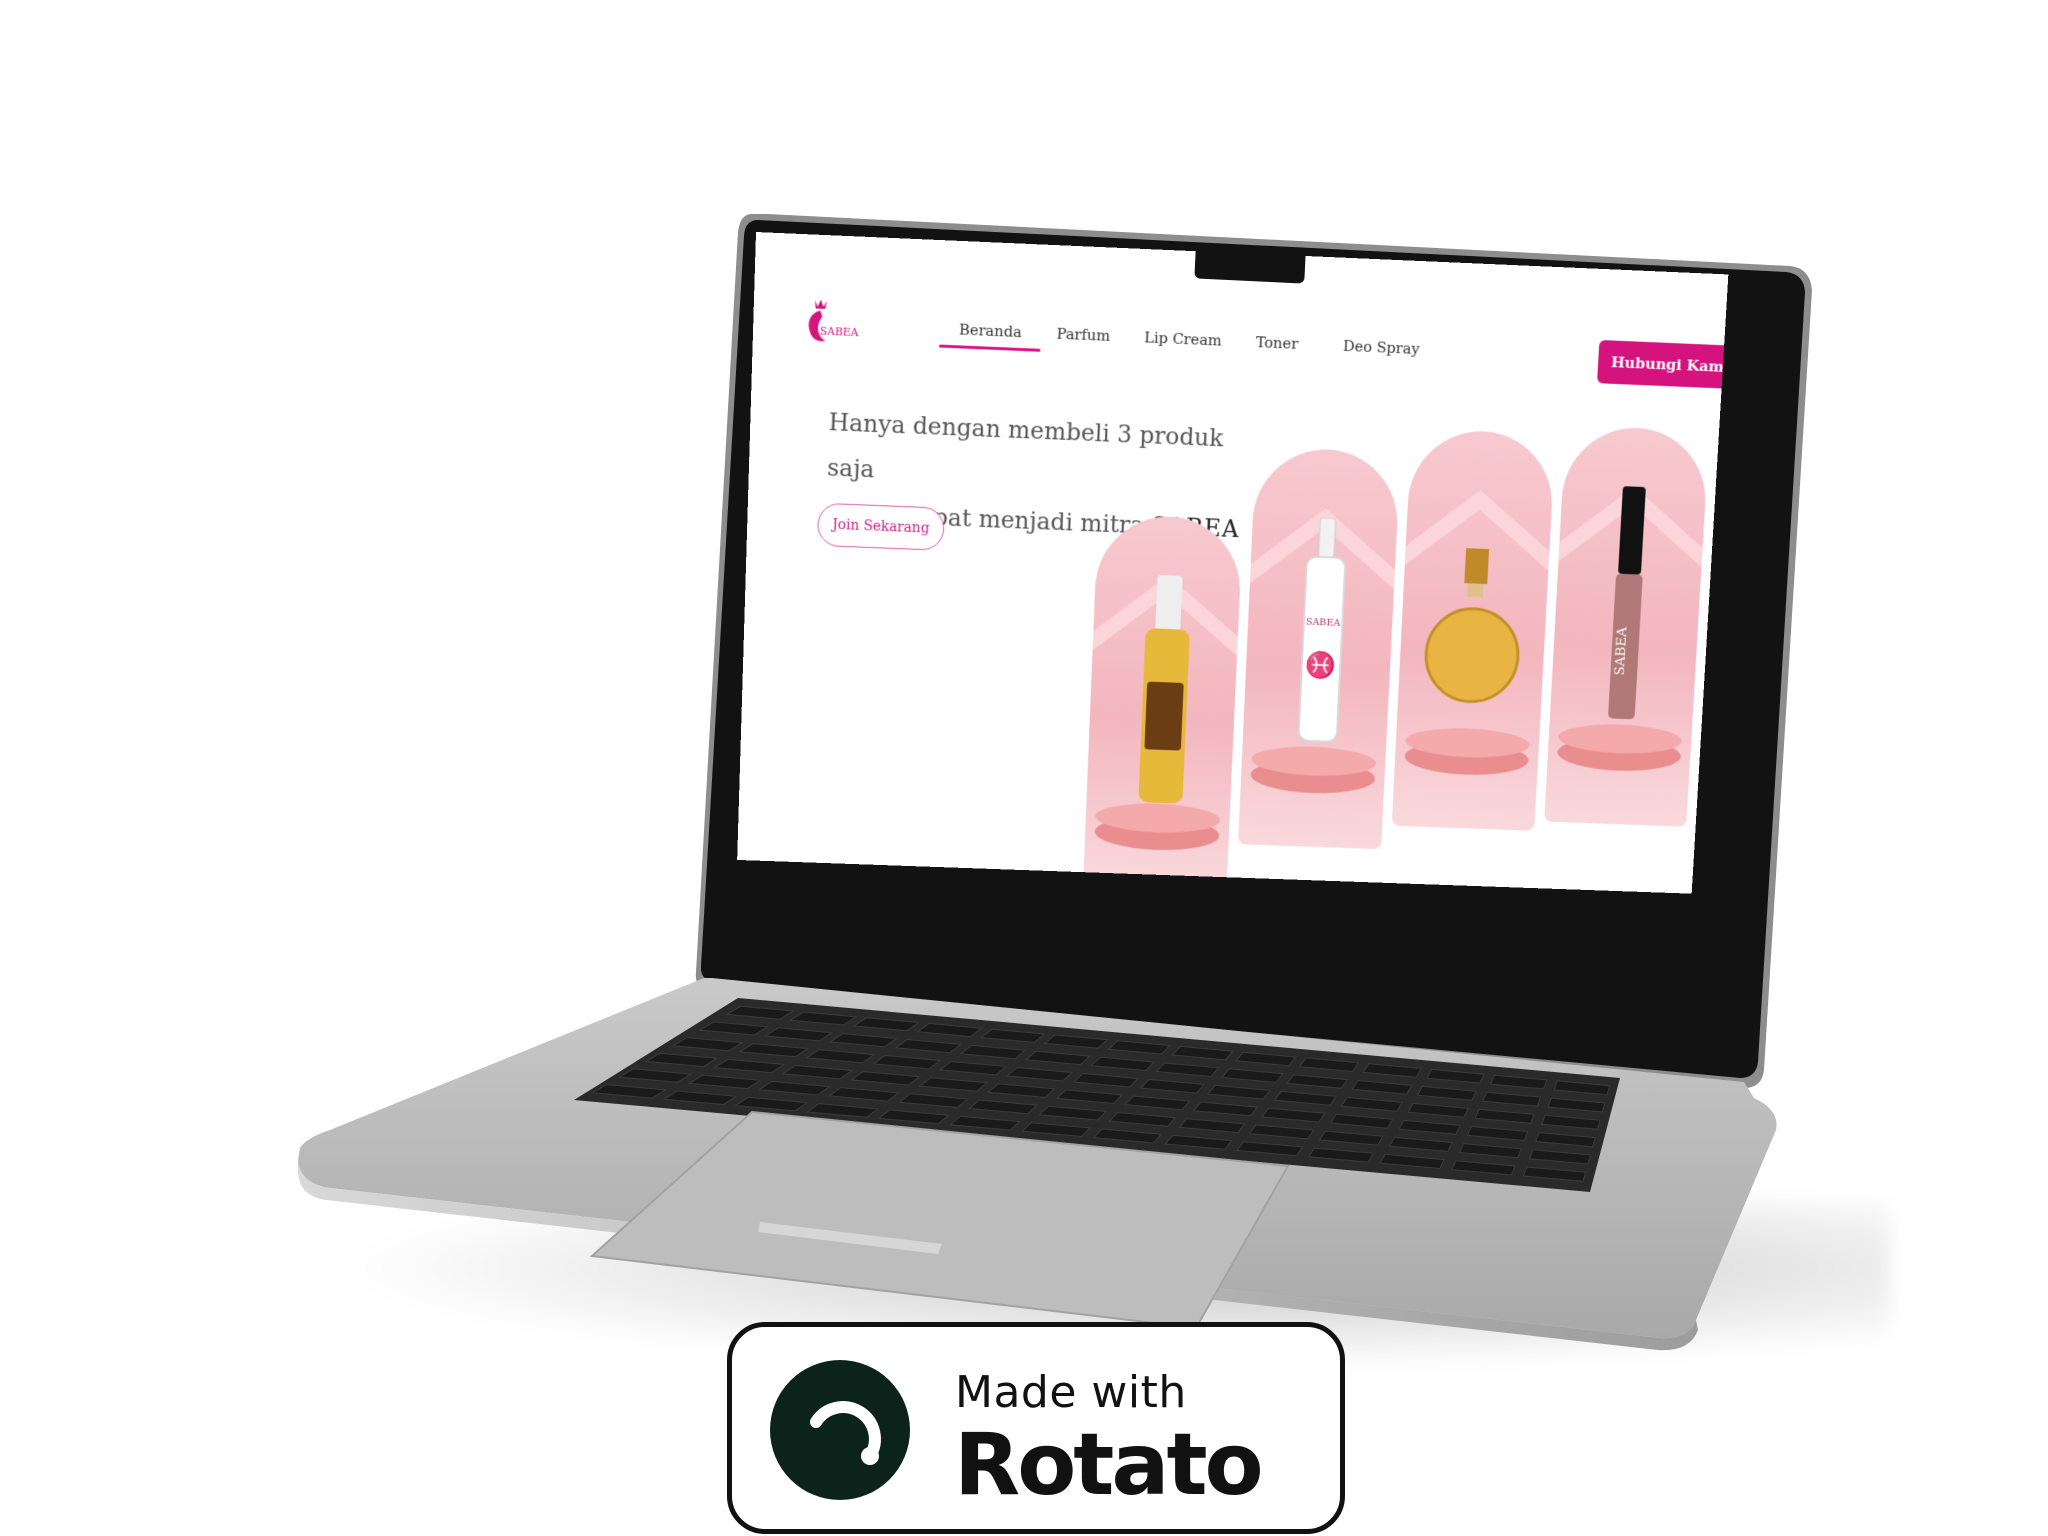  I want to click on rotato-logo-icon, so click(840, 1430).